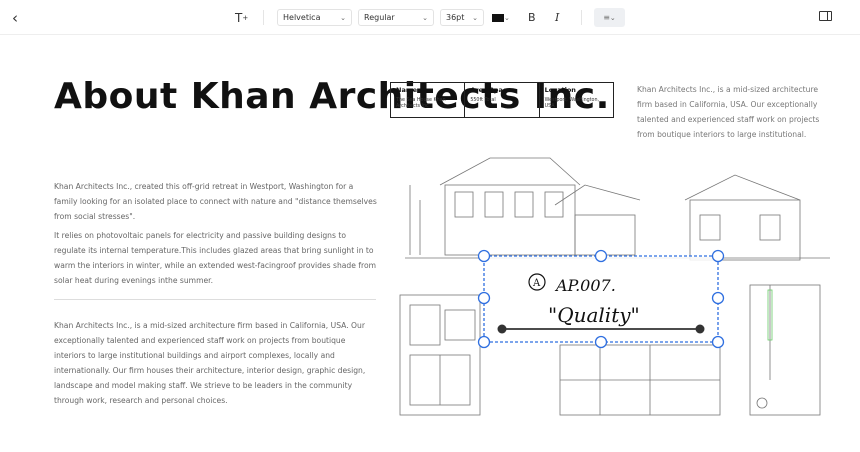  Describe the element at coordinates (241, 17) in the screenshot. I see `add-text-icon: T +` at that location.